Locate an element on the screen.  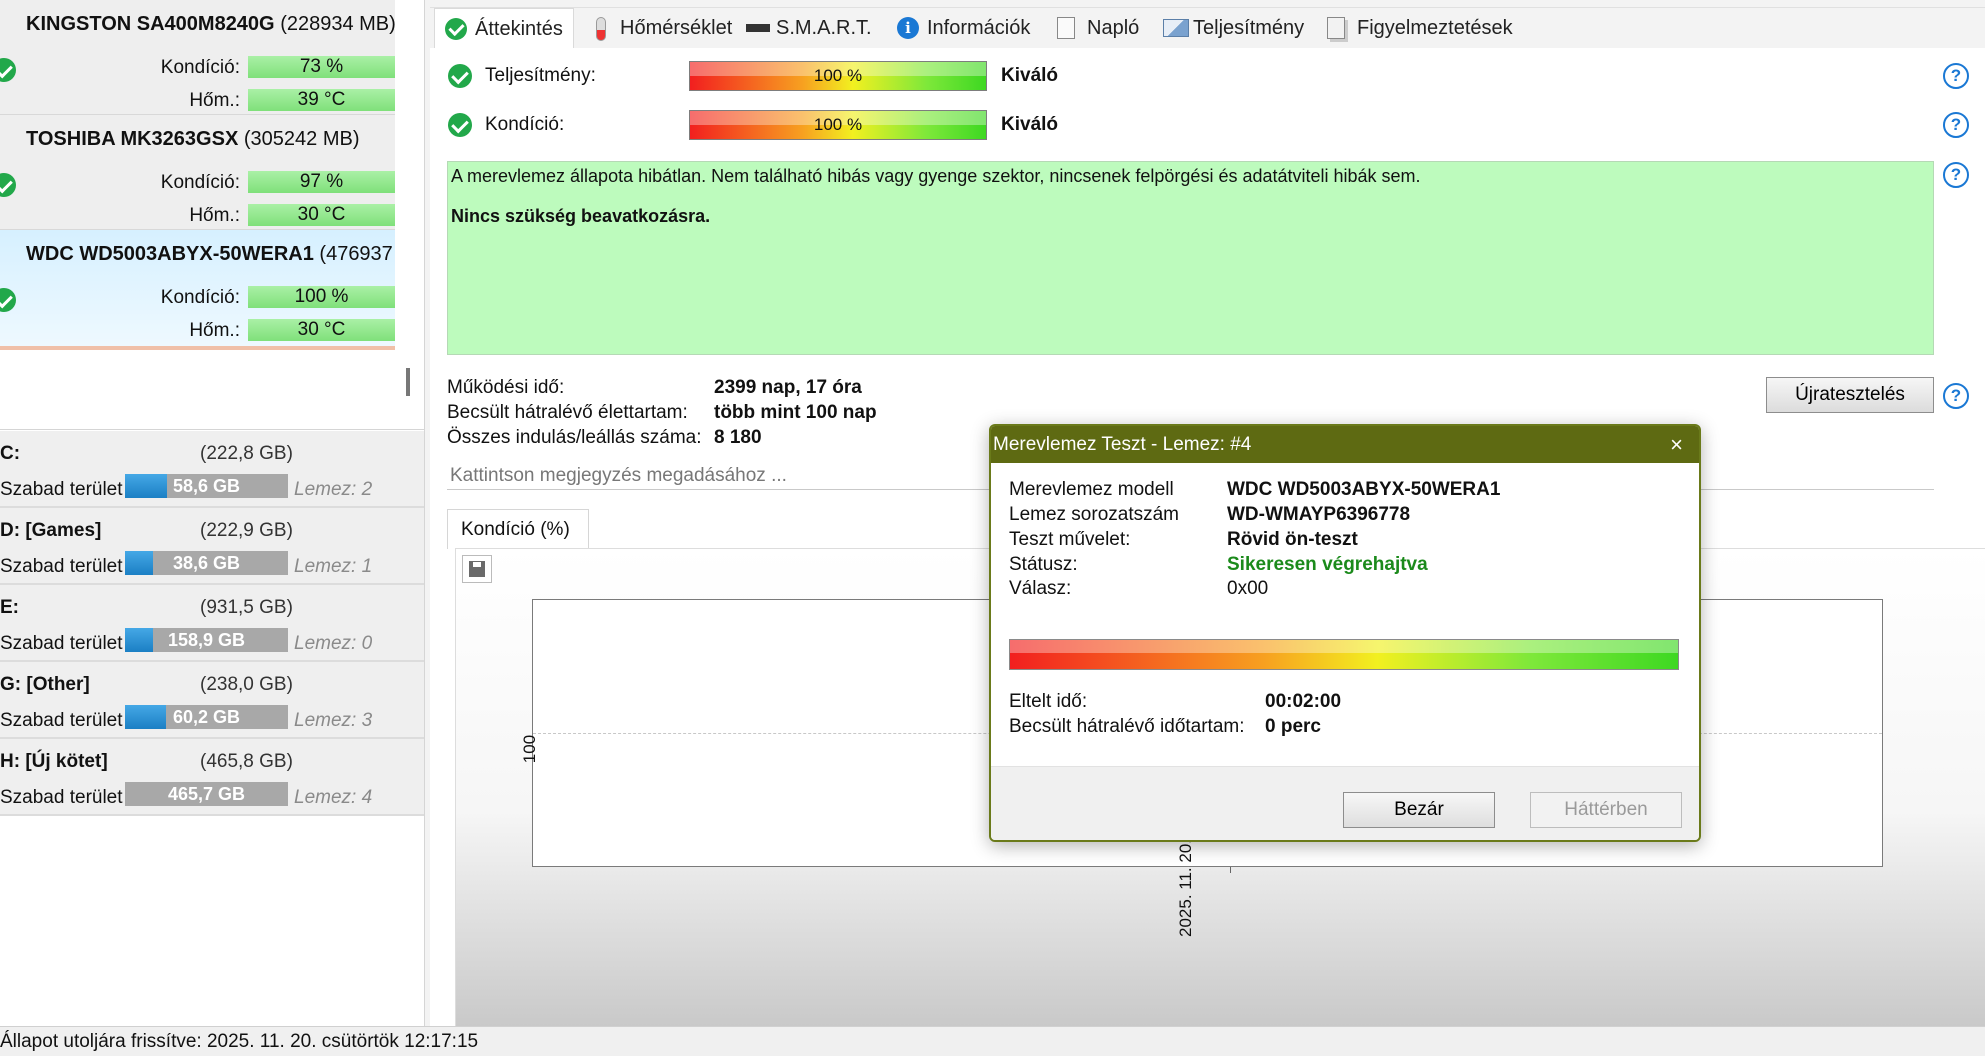
volume-size: (222,9 GB) is located at coordinates (246, 530).